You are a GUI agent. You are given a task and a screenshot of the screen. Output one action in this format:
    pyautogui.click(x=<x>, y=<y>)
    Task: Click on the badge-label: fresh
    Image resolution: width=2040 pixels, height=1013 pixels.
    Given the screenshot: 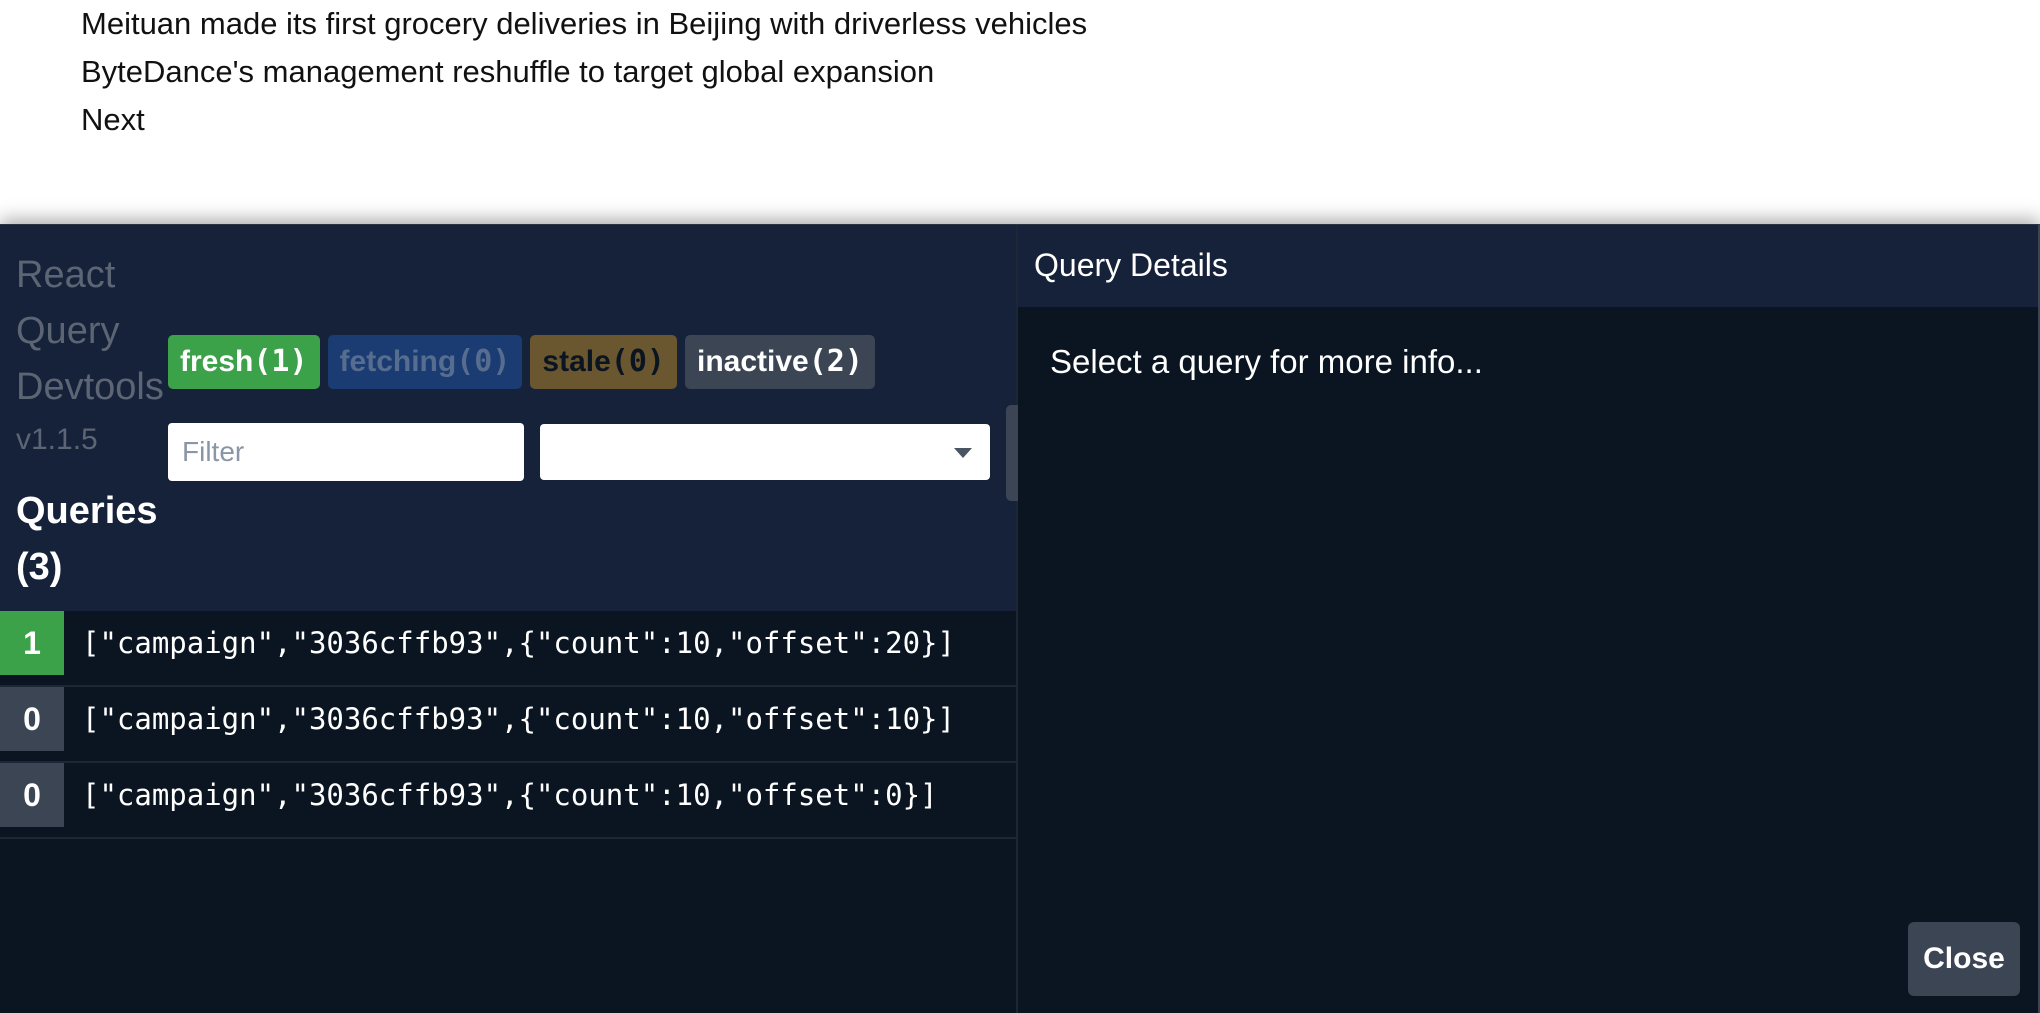 What is the action you would take?
    pyautogui.click(x=217, y=361)
    